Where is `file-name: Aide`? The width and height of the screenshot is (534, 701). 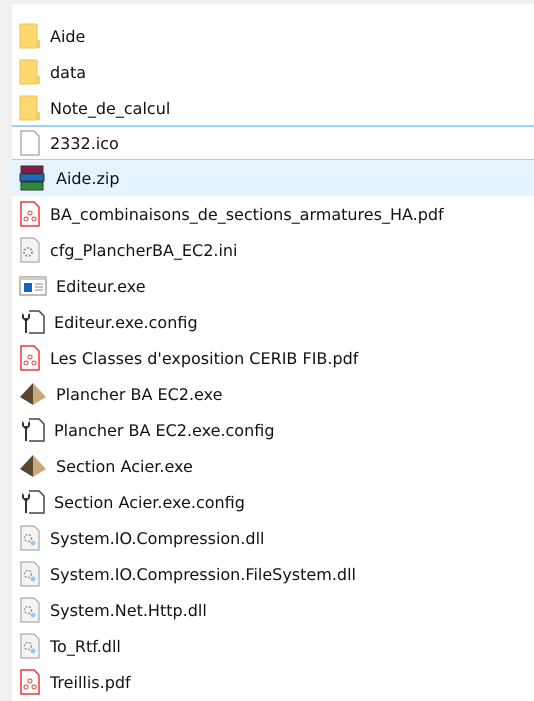
file-name: Aide is located at coordinates (68, 36).